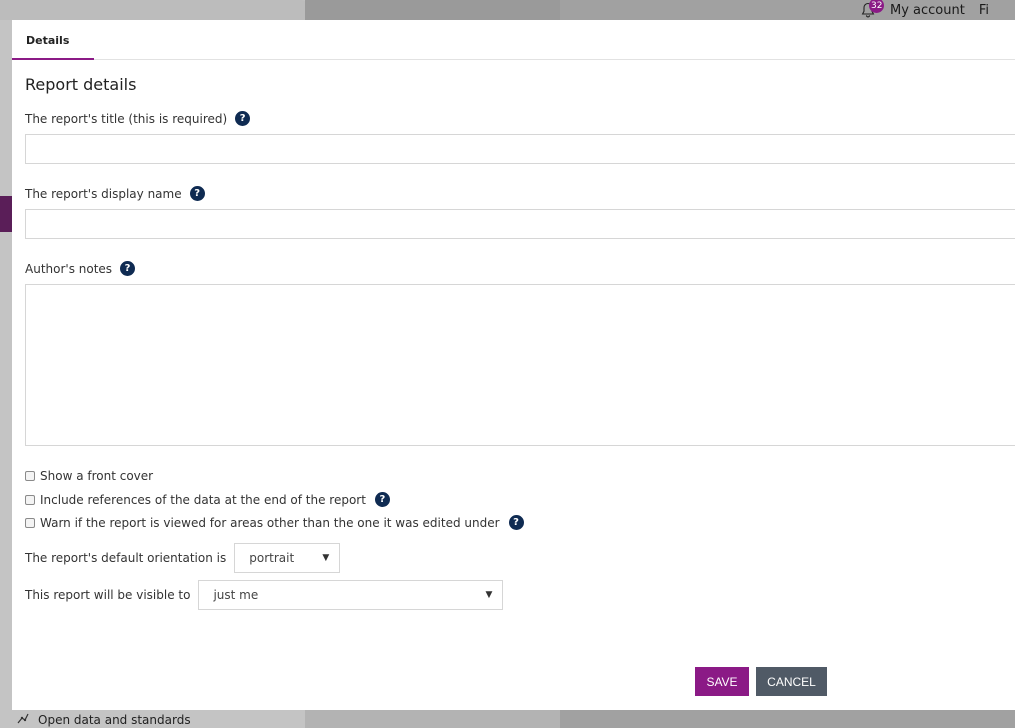  I want to click on display-name-label: The report's display name ?, so click(115, 193).